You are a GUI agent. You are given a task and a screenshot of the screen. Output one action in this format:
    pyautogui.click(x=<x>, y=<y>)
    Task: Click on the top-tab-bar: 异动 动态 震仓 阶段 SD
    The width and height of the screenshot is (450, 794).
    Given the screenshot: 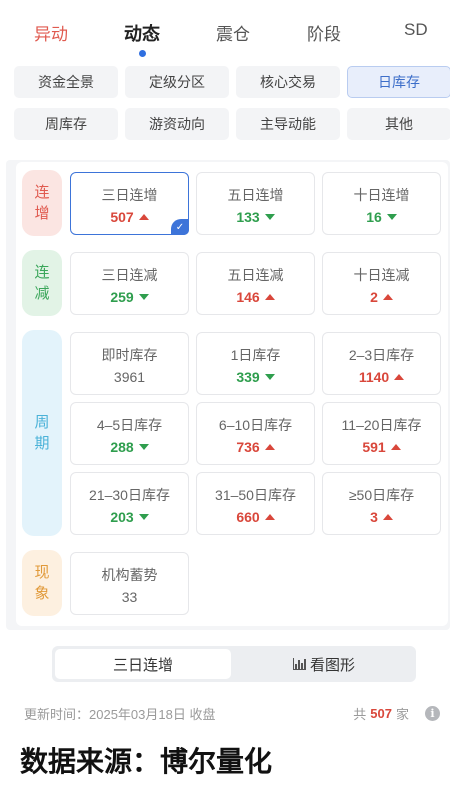 What is the action you would take?
    pyautogui.click(x=225, y=31)
    